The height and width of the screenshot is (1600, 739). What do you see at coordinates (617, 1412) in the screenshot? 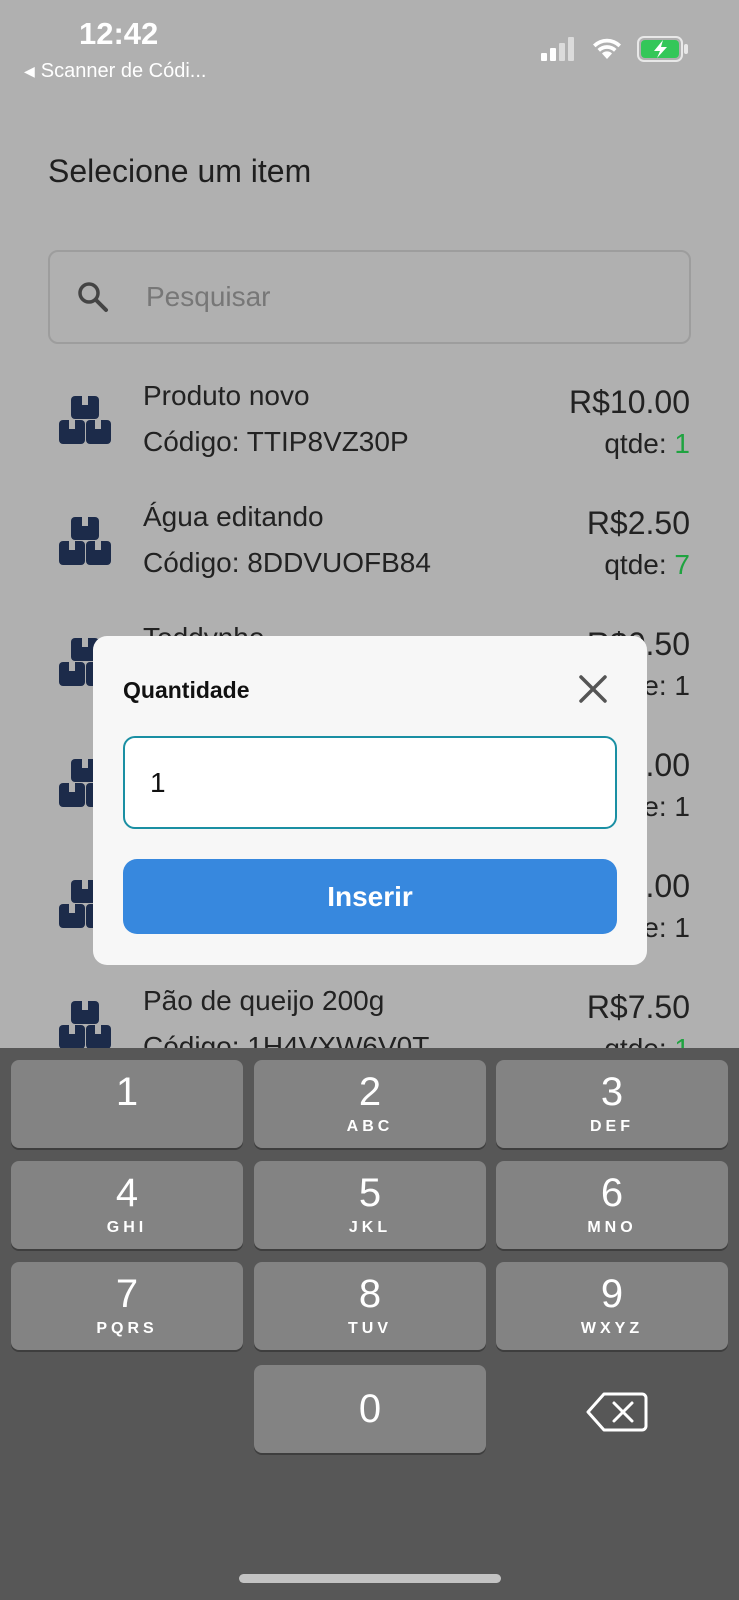
I see `backspace-icon` at bounding box center [617, 1412].